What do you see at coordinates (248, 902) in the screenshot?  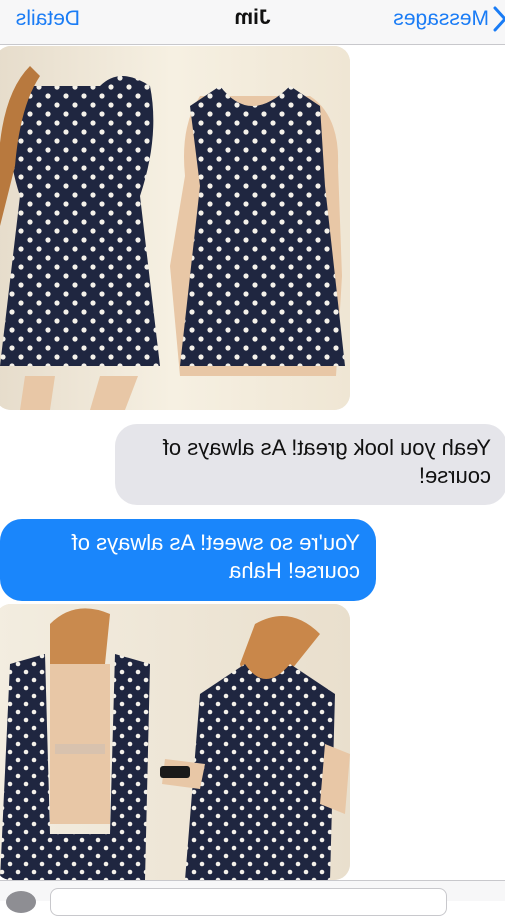 I see `message-input` at bounding box center [248, 902].